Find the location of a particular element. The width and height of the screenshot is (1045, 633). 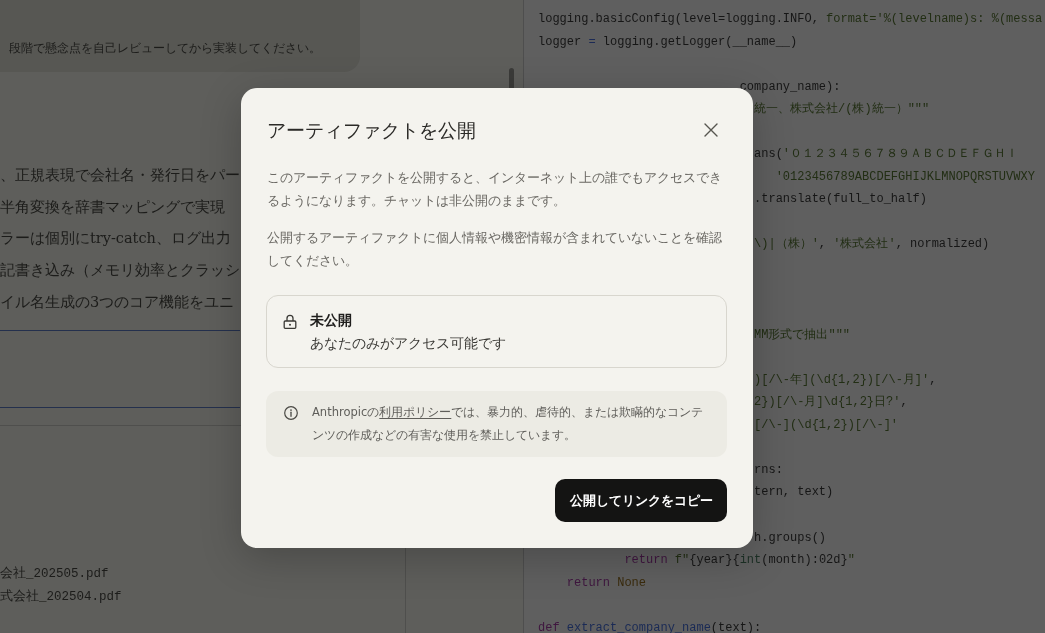

code-line: logging.basicConfig(level=logging.INFO, format='%(levelname)s: %(messa is located at coordinates (790, 19).